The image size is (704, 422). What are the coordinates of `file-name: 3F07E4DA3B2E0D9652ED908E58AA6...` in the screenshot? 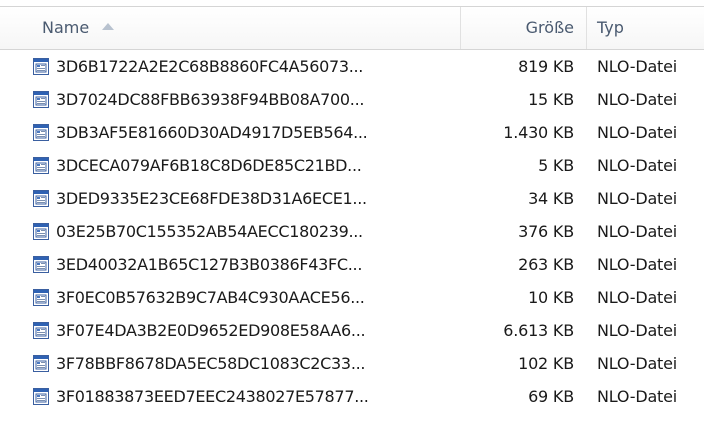 It's located at (211, 330).